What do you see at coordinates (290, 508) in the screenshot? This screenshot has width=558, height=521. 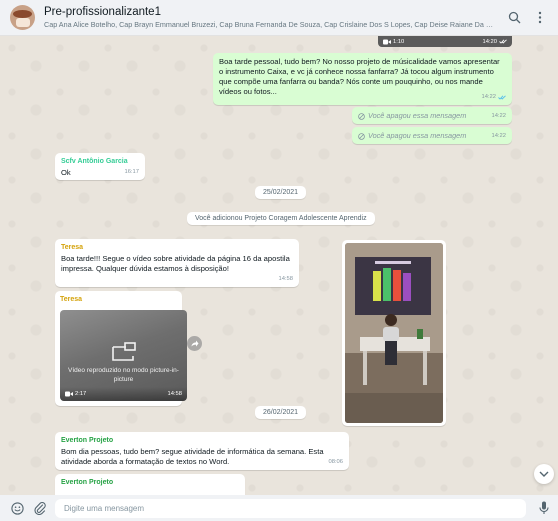 I see `message-input` at bounding box center [290, 508].